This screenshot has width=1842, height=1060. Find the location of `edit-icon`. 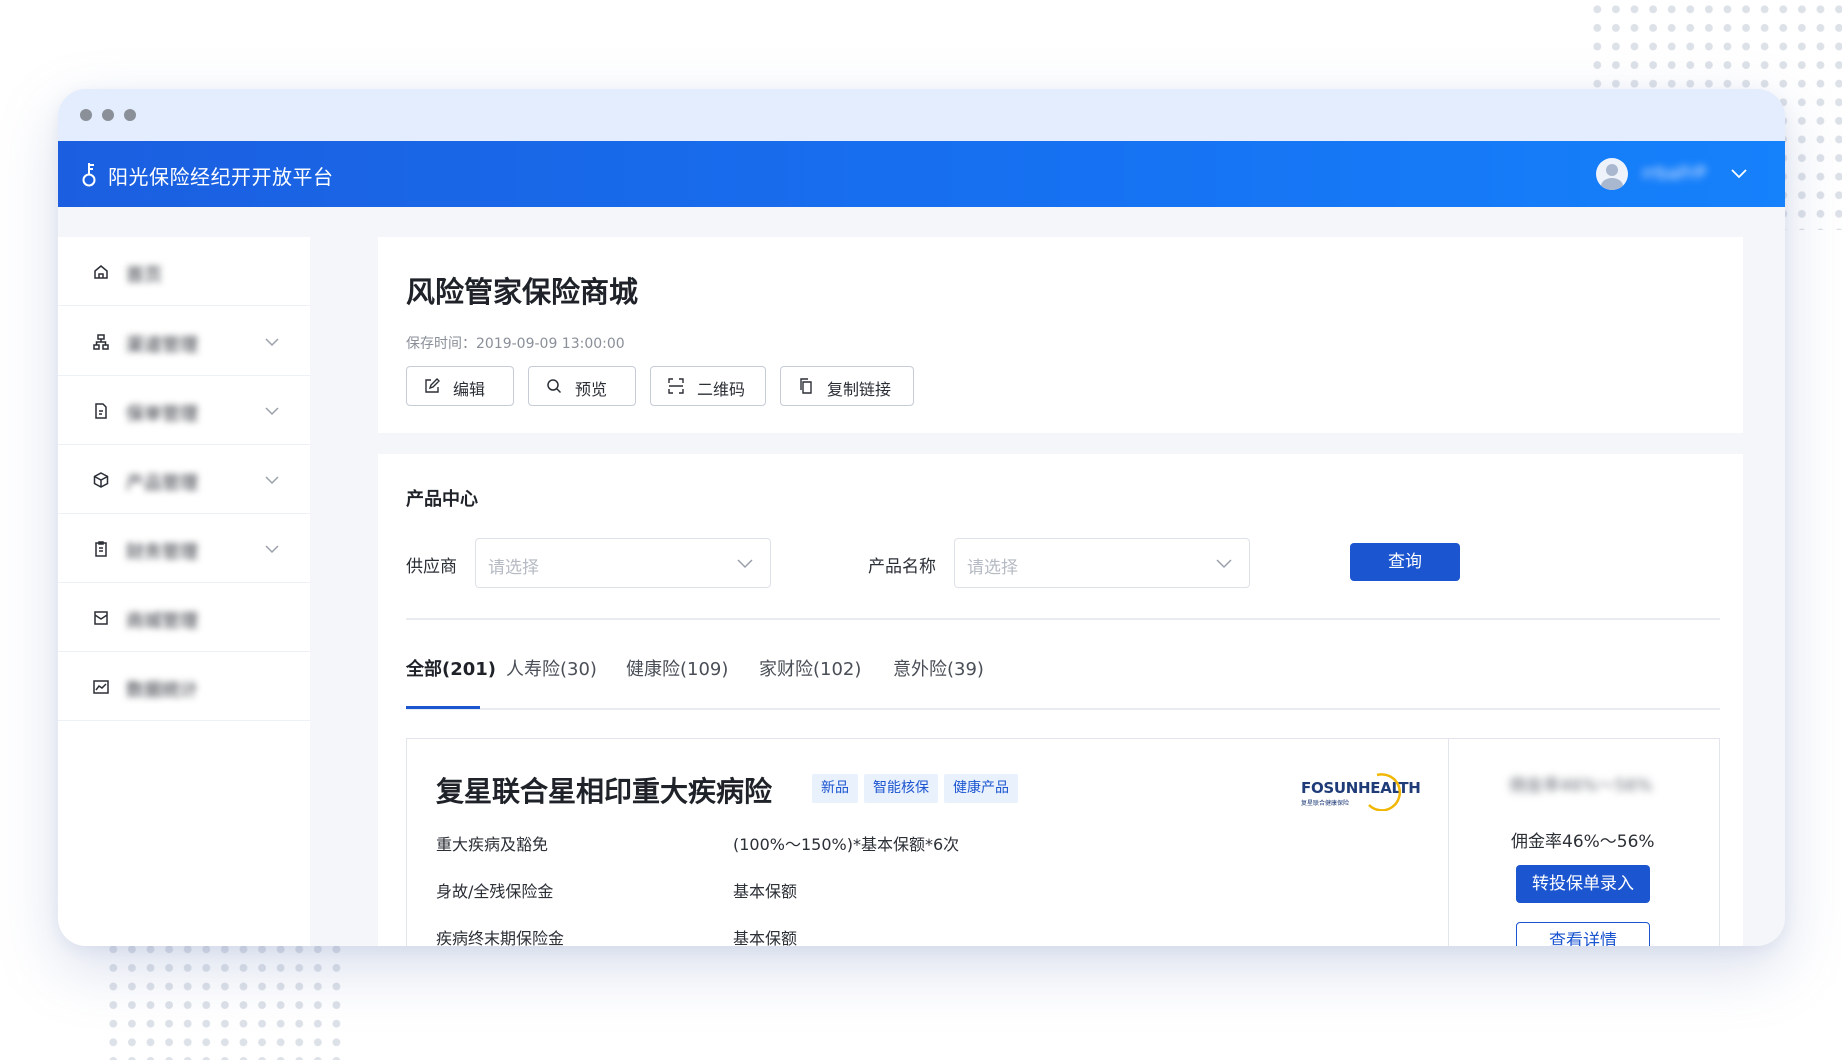

edit-icon is located at coordinates (432, 385).